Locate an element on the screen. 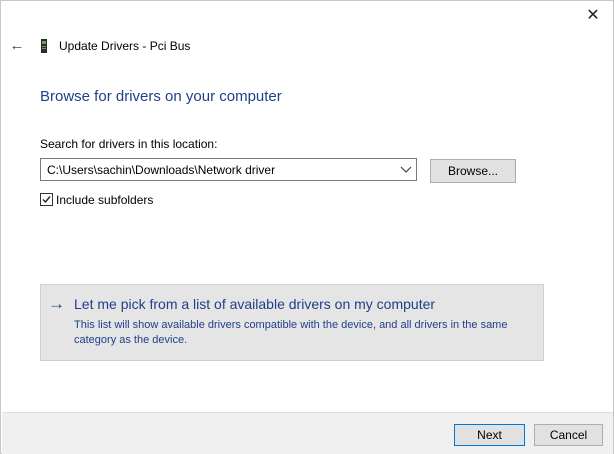 This screenshot has width=614, height=454. back-arrow-icon: ← is located at coordinates (17, 45).